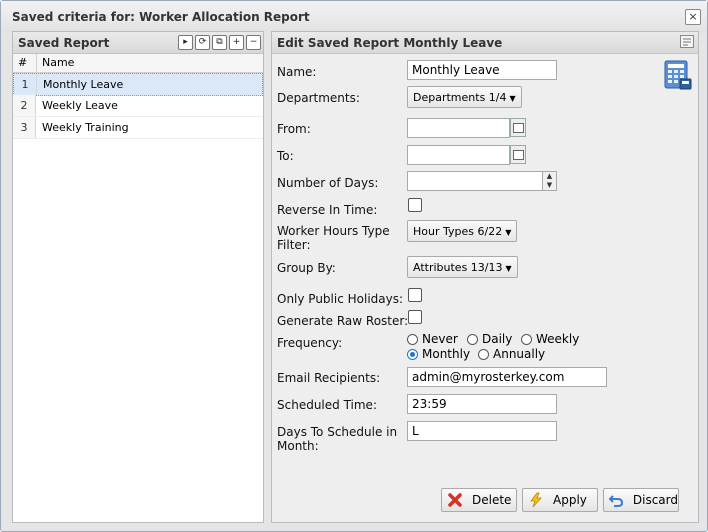 This screenshot has width=708, height=532. I want to click on minus-icon: −, so click(253, 42).